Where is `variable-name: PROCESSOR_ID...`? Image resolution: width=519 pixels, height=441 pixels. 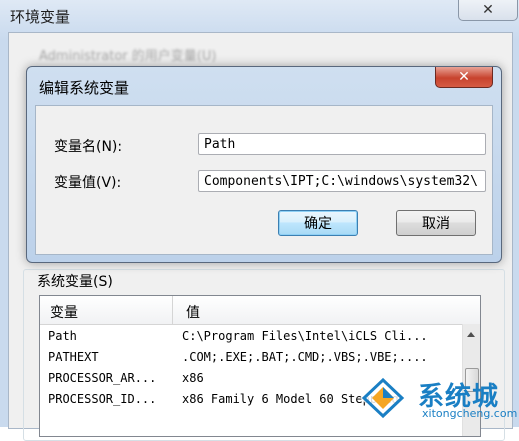 variable-name: PROCESSOR_ID... is located at coordinates (102, 399).